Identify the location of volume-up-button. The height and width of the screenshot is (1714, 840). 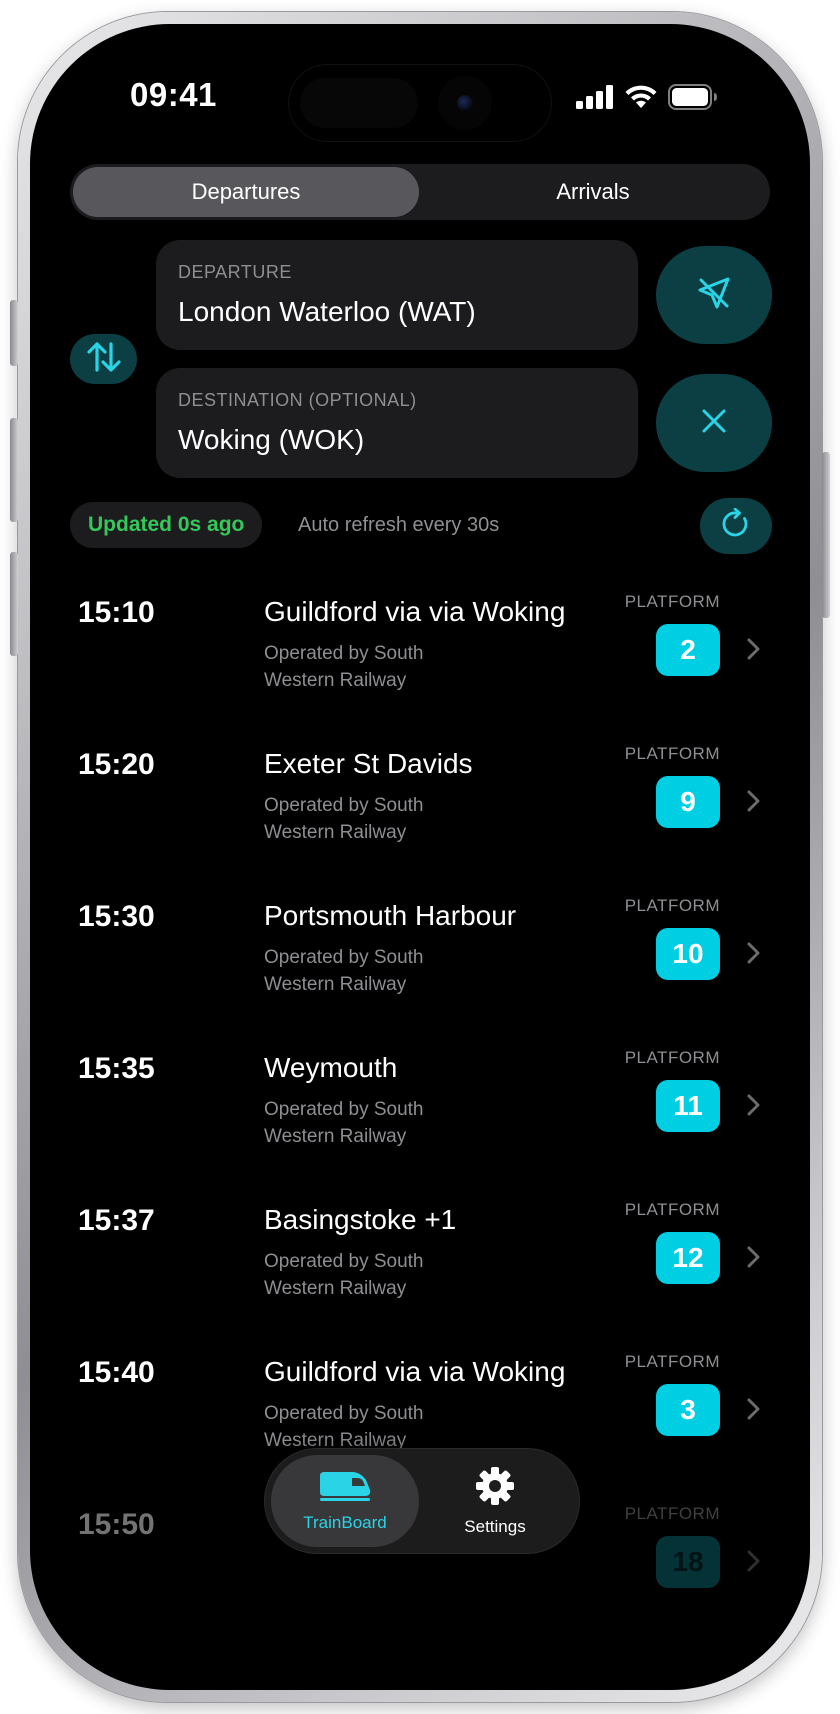
(14, 470).